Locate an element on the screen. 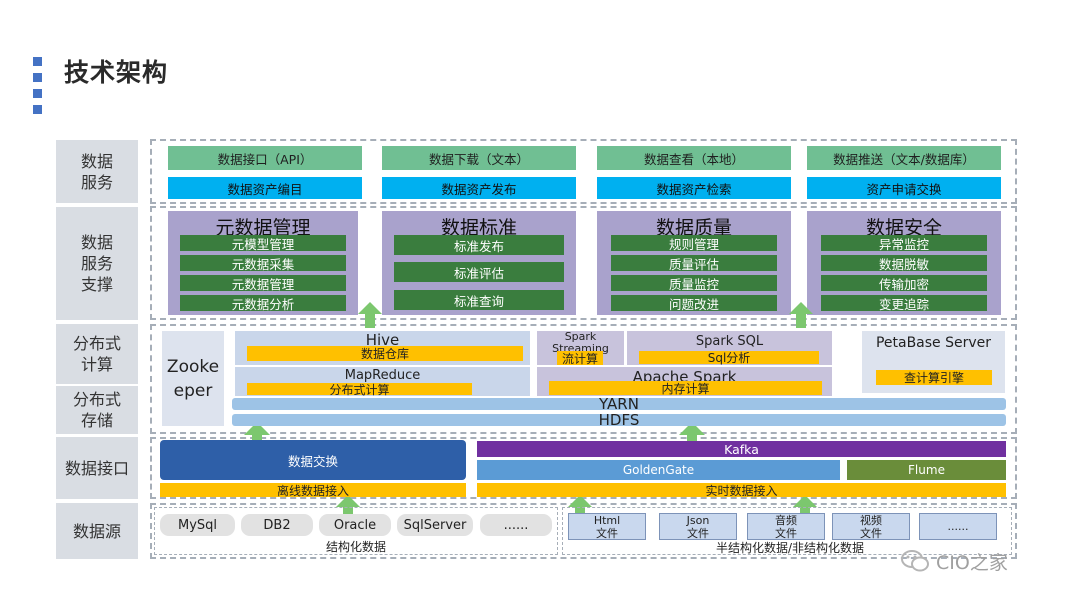  metadata-item: 元数据采集 is located at coordinates (263, 263).